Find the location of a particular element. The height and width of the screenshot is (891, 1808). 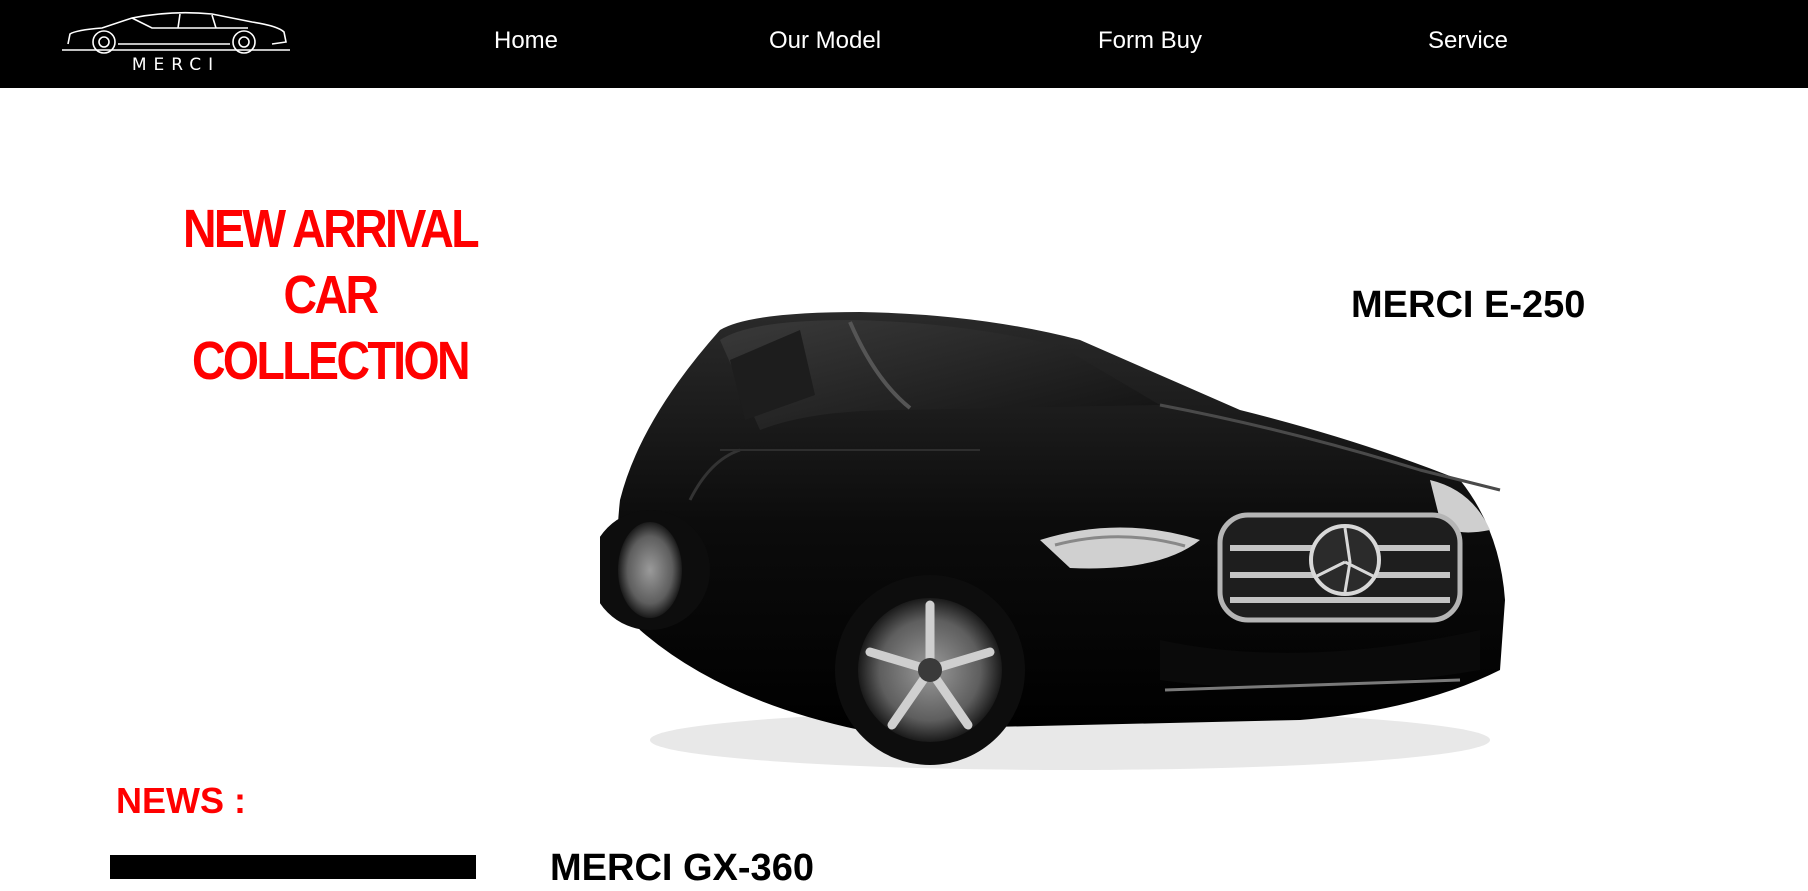

nav-home-link: Home is located at coordinates (526, 41).